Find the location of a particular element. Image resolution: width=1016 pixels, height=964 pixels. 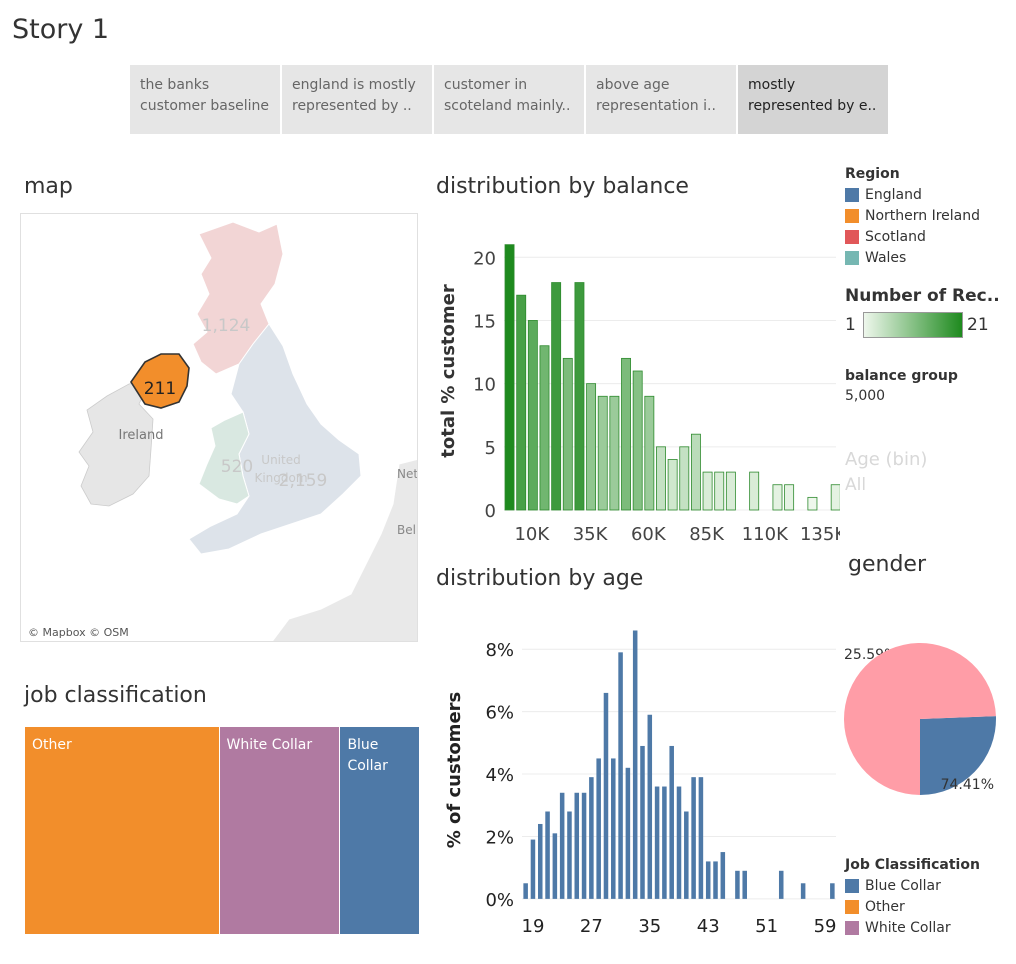

region-legend-item-england: England is located at coordinates (912, 194).